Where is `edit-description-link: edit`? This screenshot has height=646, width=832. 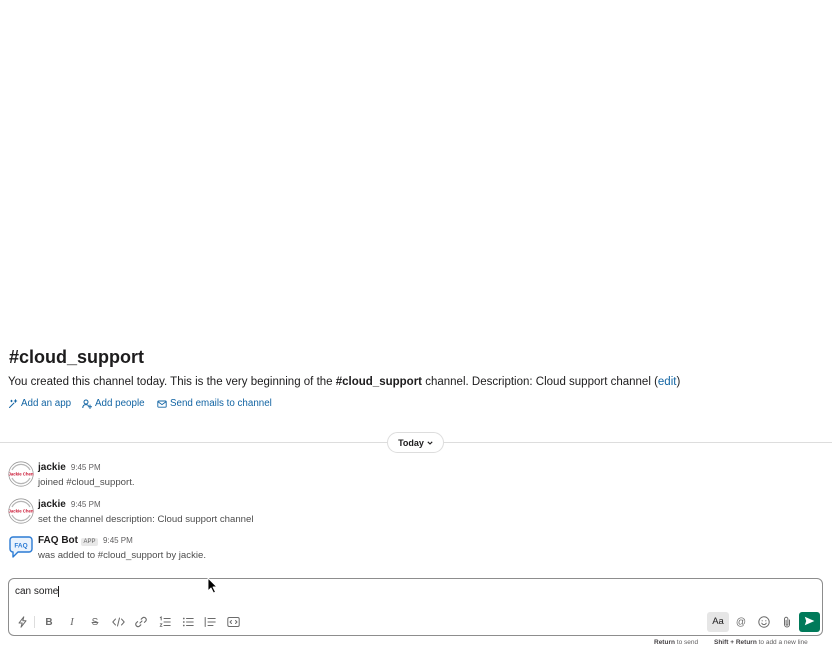 edit-description-link: edit is located at coordinates (667, 382).